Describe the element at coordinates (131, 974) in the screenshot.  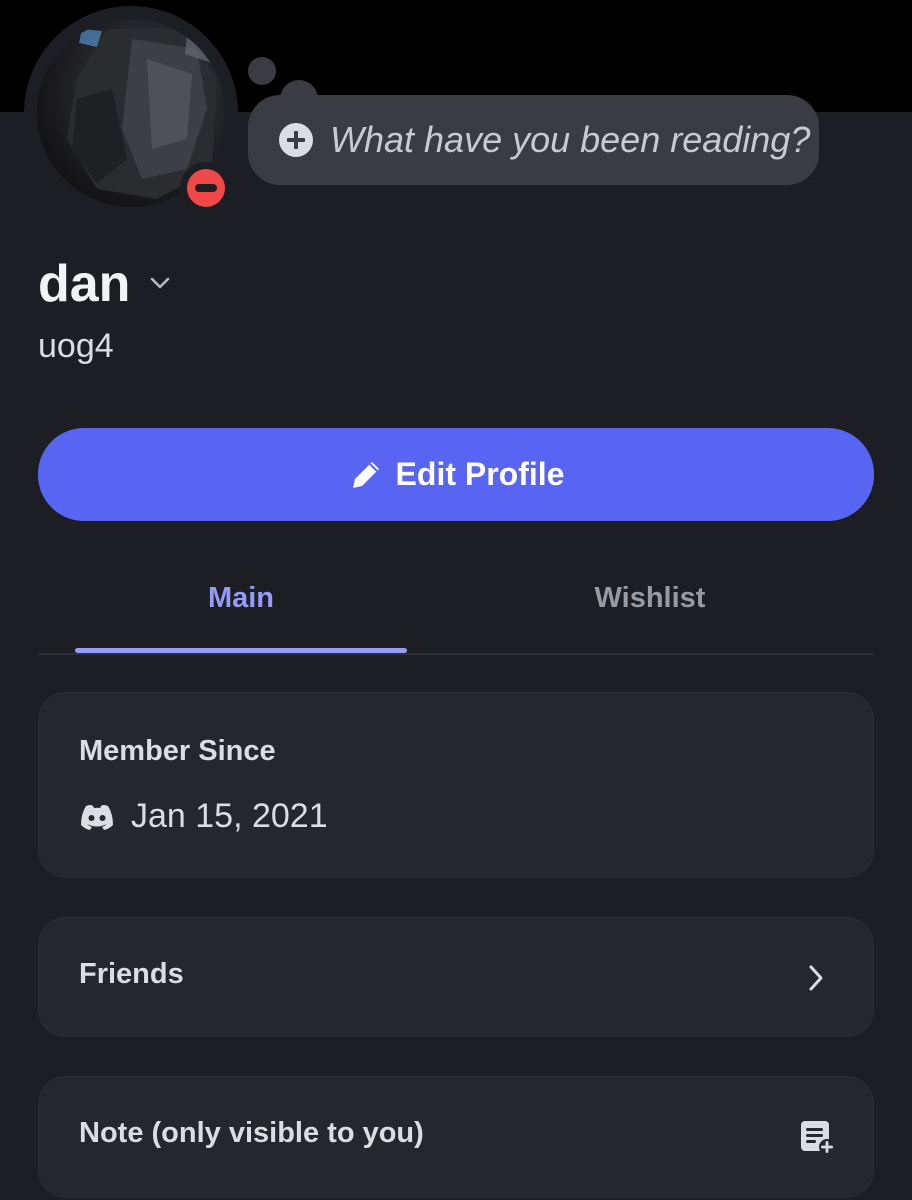
I see `friends-title: Friends` at that location.